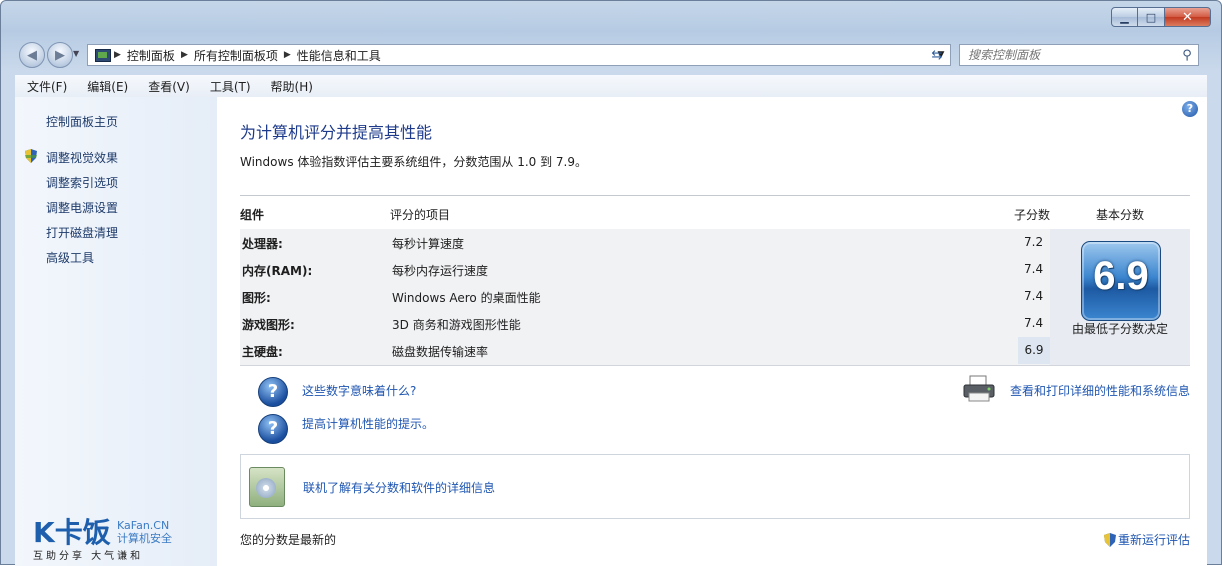 The width and height of the screenshot is (1222, 566). I want to click on row-component: 图形:, so click(256, 298).